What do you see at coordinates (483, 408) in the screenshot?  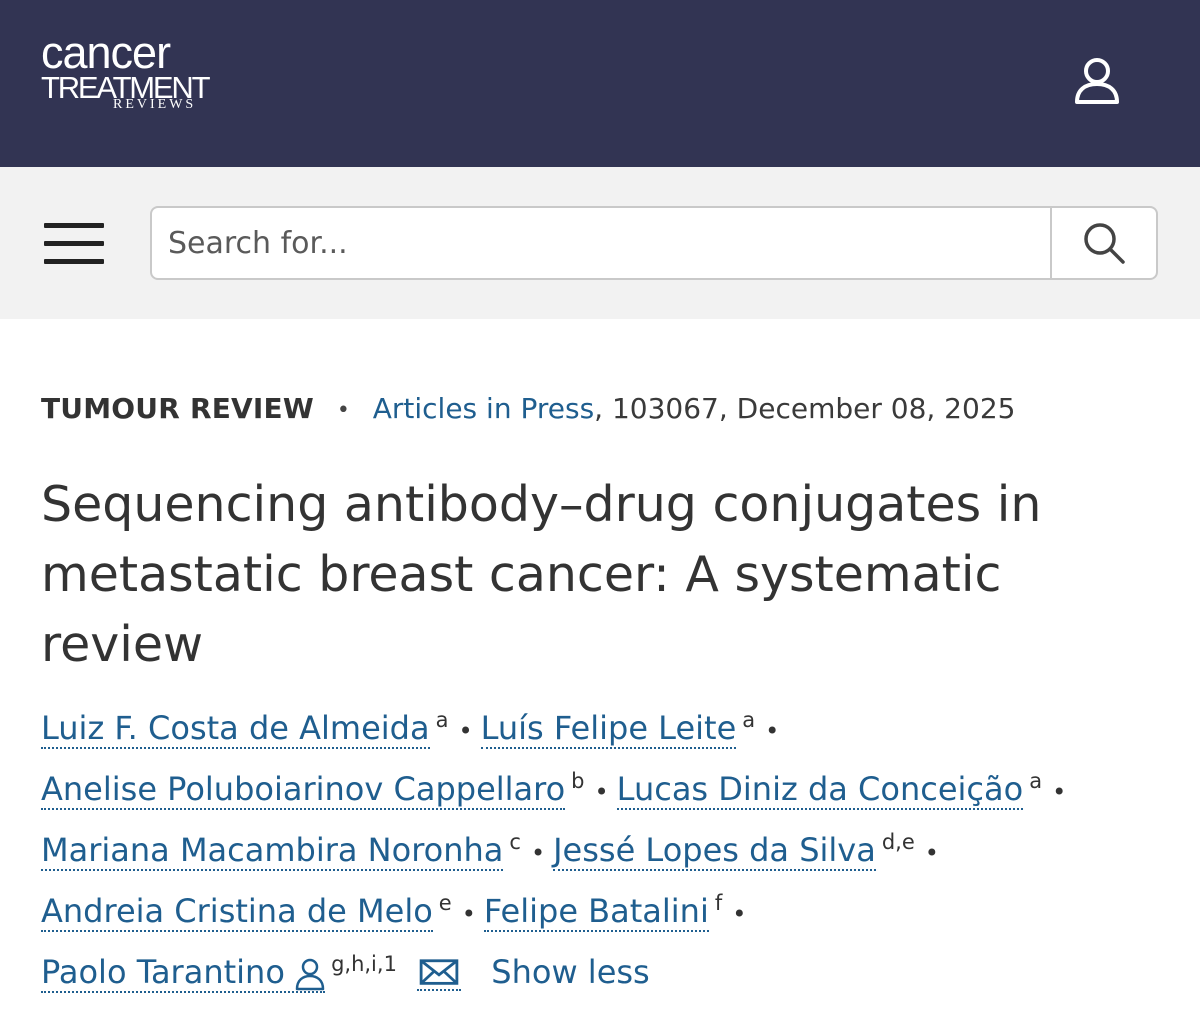 I see `articles-in-press-link: Articles in Press` at bounding box center [483, 408].